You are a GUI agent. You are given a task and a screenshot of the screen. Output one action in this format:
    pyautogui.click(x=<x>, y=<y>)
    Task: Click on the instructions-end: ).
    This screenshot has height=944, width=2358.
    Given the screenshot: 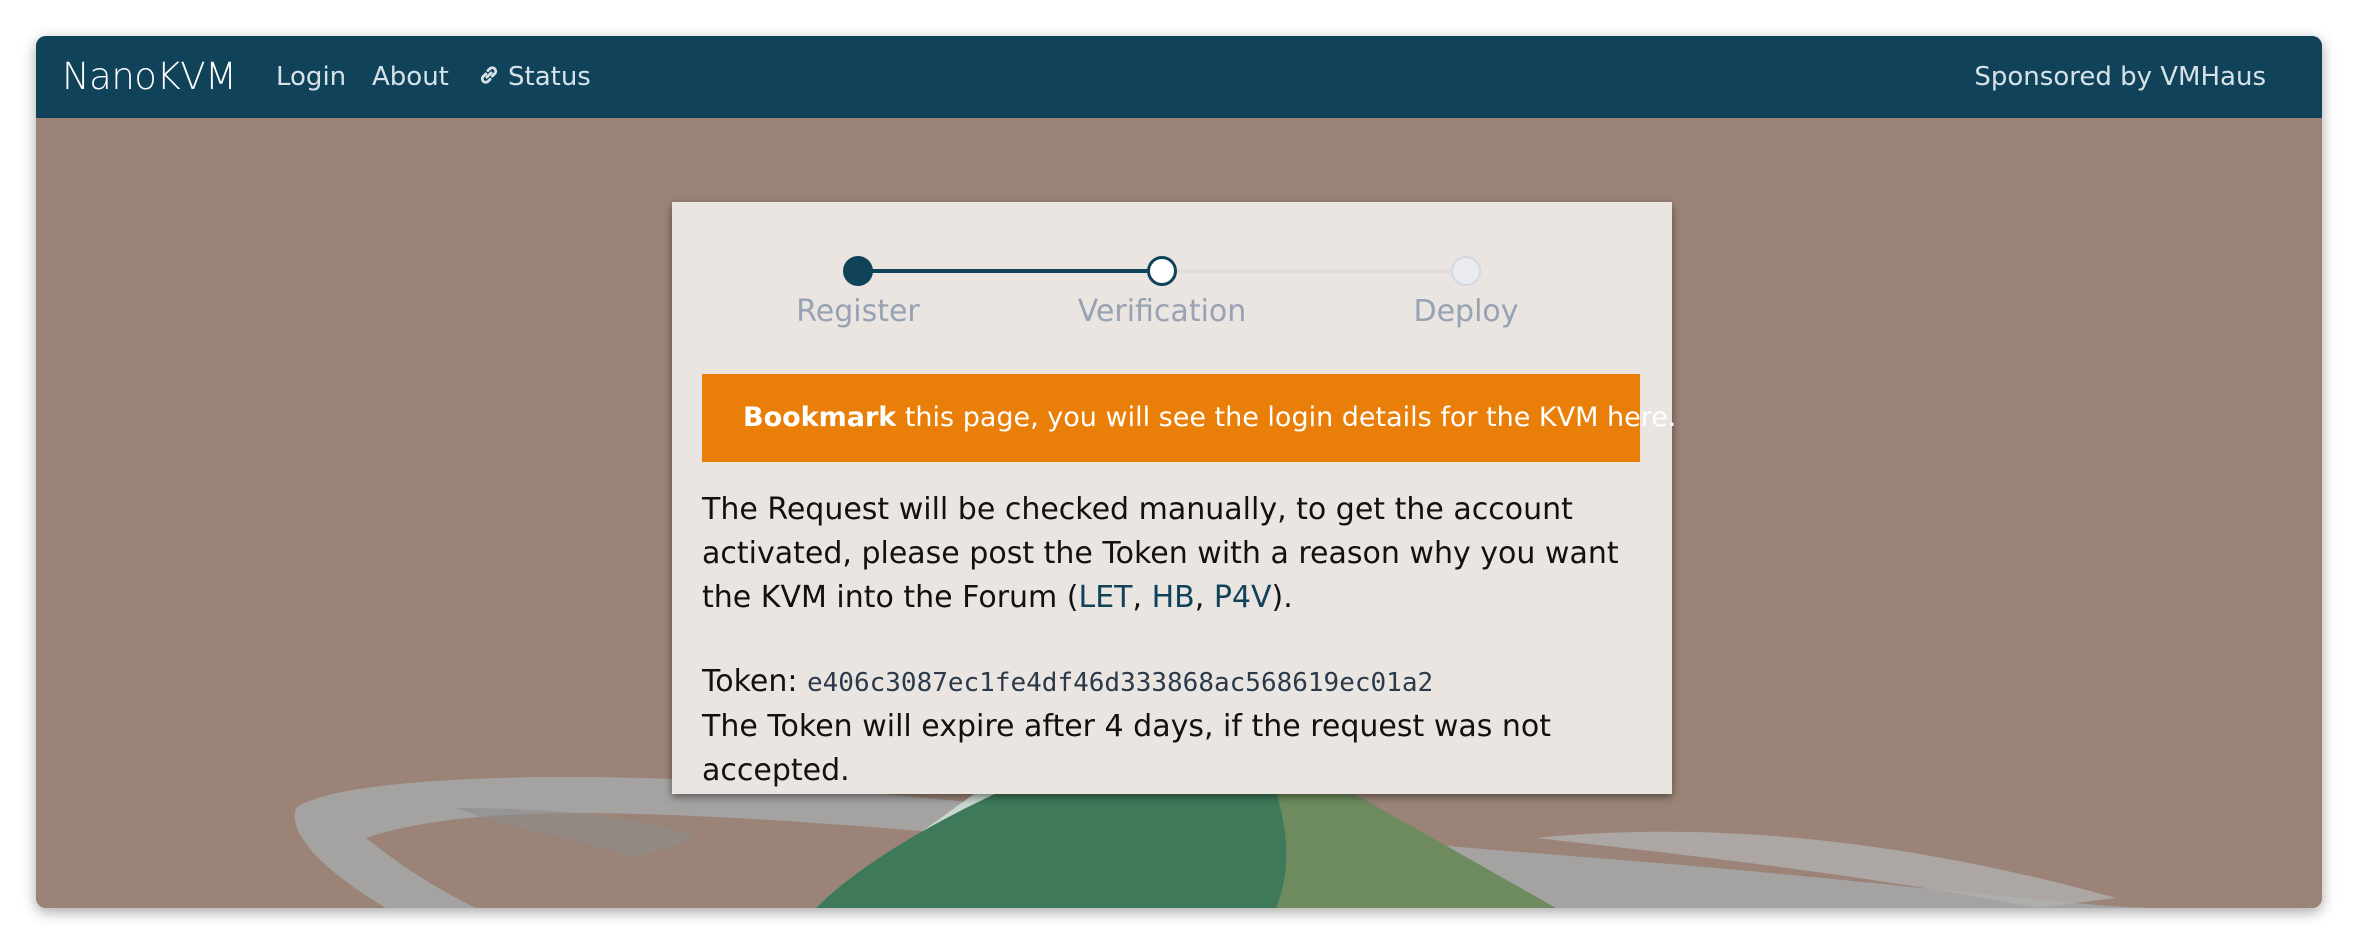 What is the action you would take?
    pyautogui.click(x=1282, y=597)
    